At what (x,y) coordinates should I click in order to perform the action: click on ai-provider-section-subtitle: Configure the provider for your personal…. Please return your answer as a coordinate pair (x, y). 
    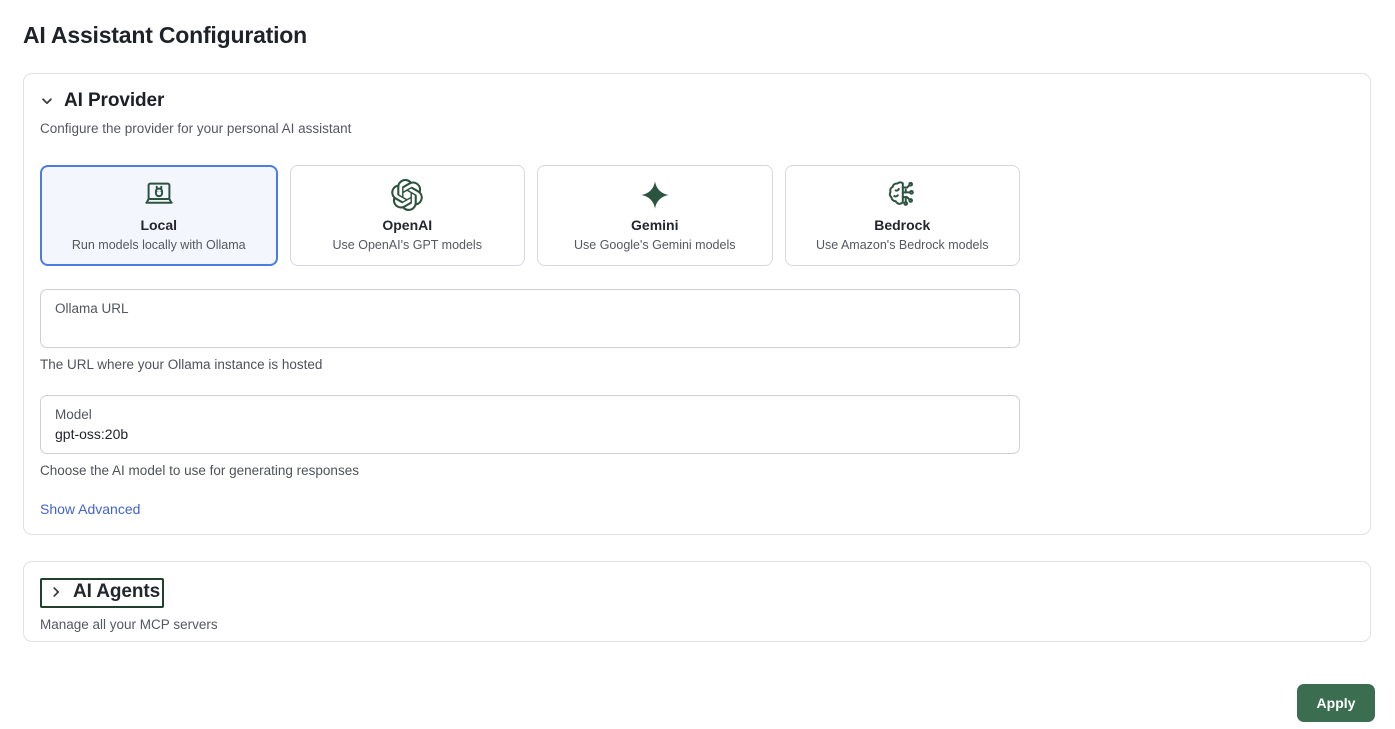
    Looking at the image, I should click on (196, 128).